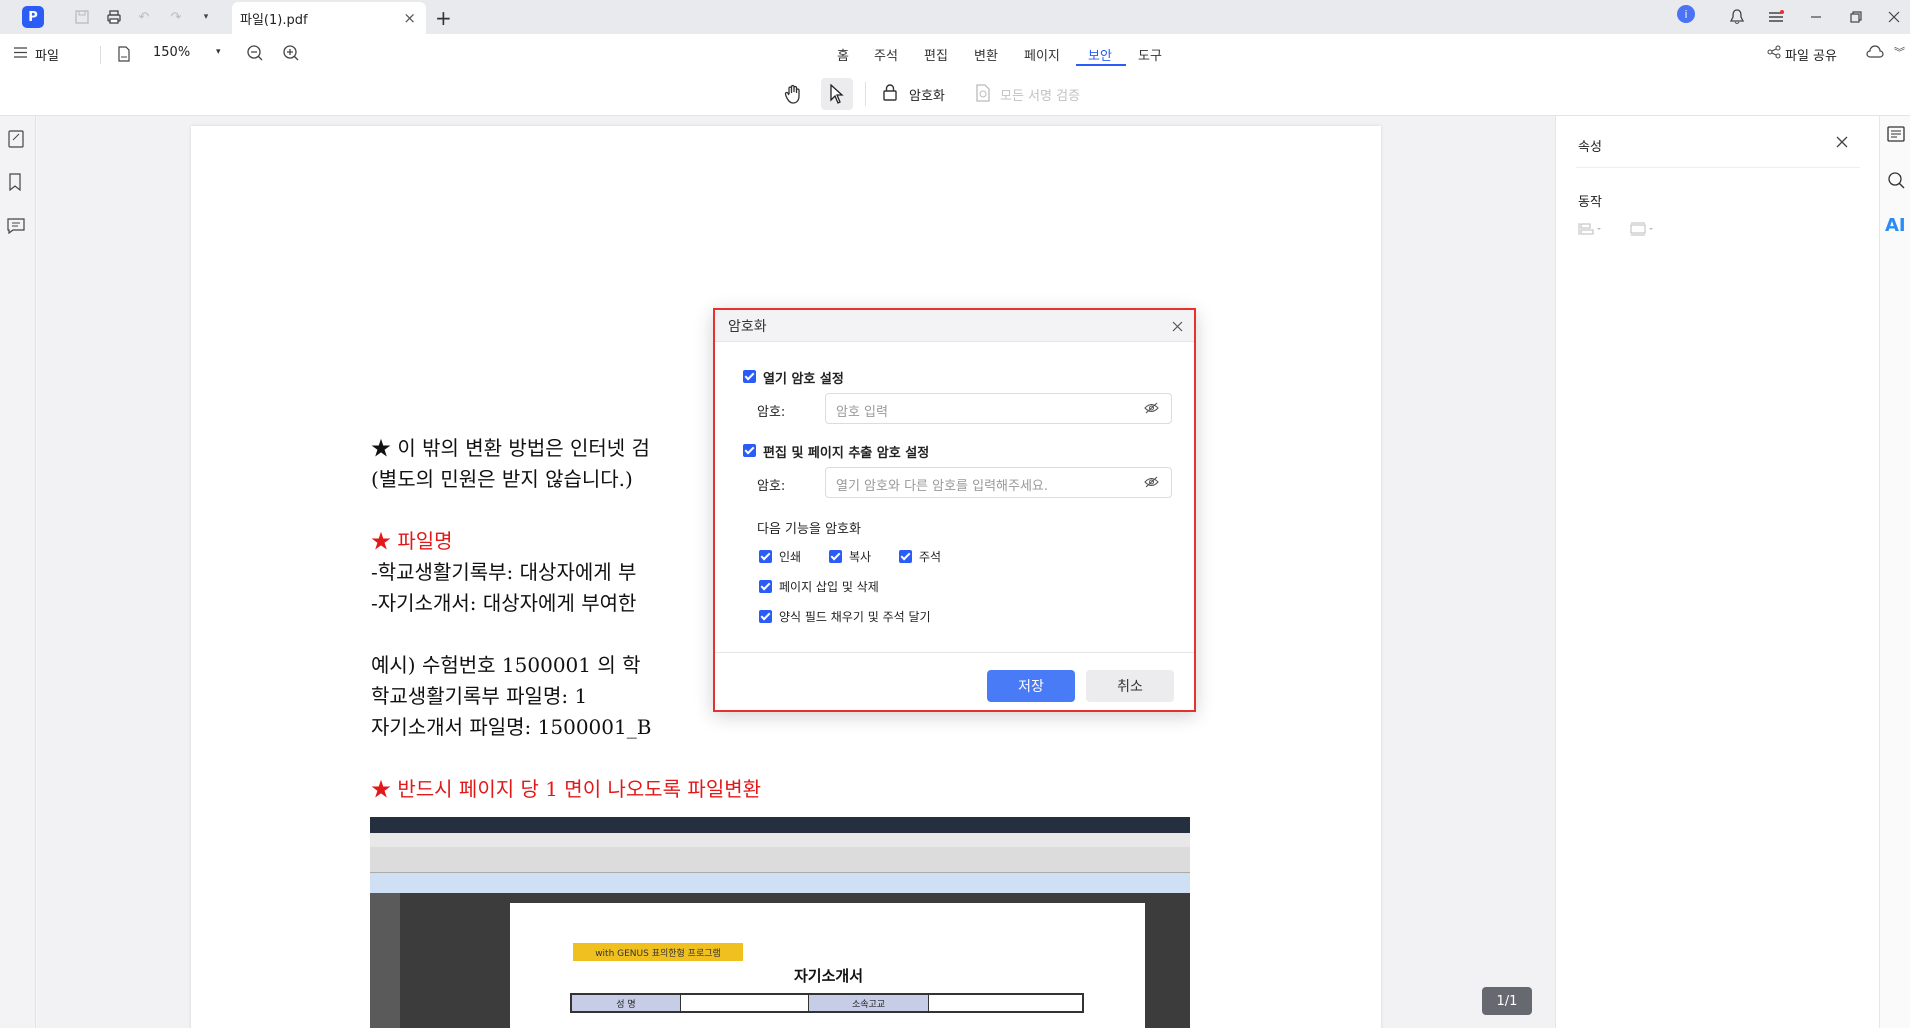  I want to click on embedded-screenshot-image: with GENUS 표의한형 프로그램 자기소개서 성 명 소속고교, so click(780, 922).